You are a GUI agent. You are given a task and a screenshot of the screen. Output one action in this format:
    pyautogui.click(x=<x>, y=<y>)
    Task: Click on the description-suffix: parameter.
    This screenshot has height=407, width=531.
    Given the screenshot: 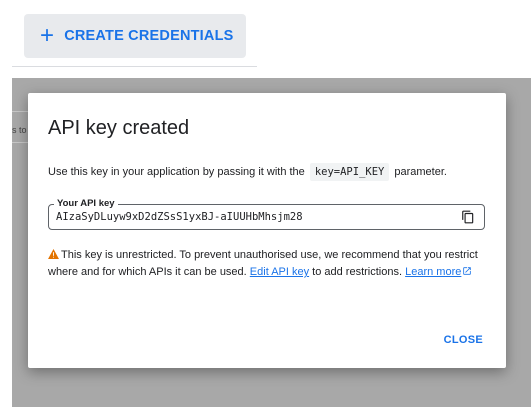 What is the action you would take?
    pyautogui.click(x=420, y=172)
    